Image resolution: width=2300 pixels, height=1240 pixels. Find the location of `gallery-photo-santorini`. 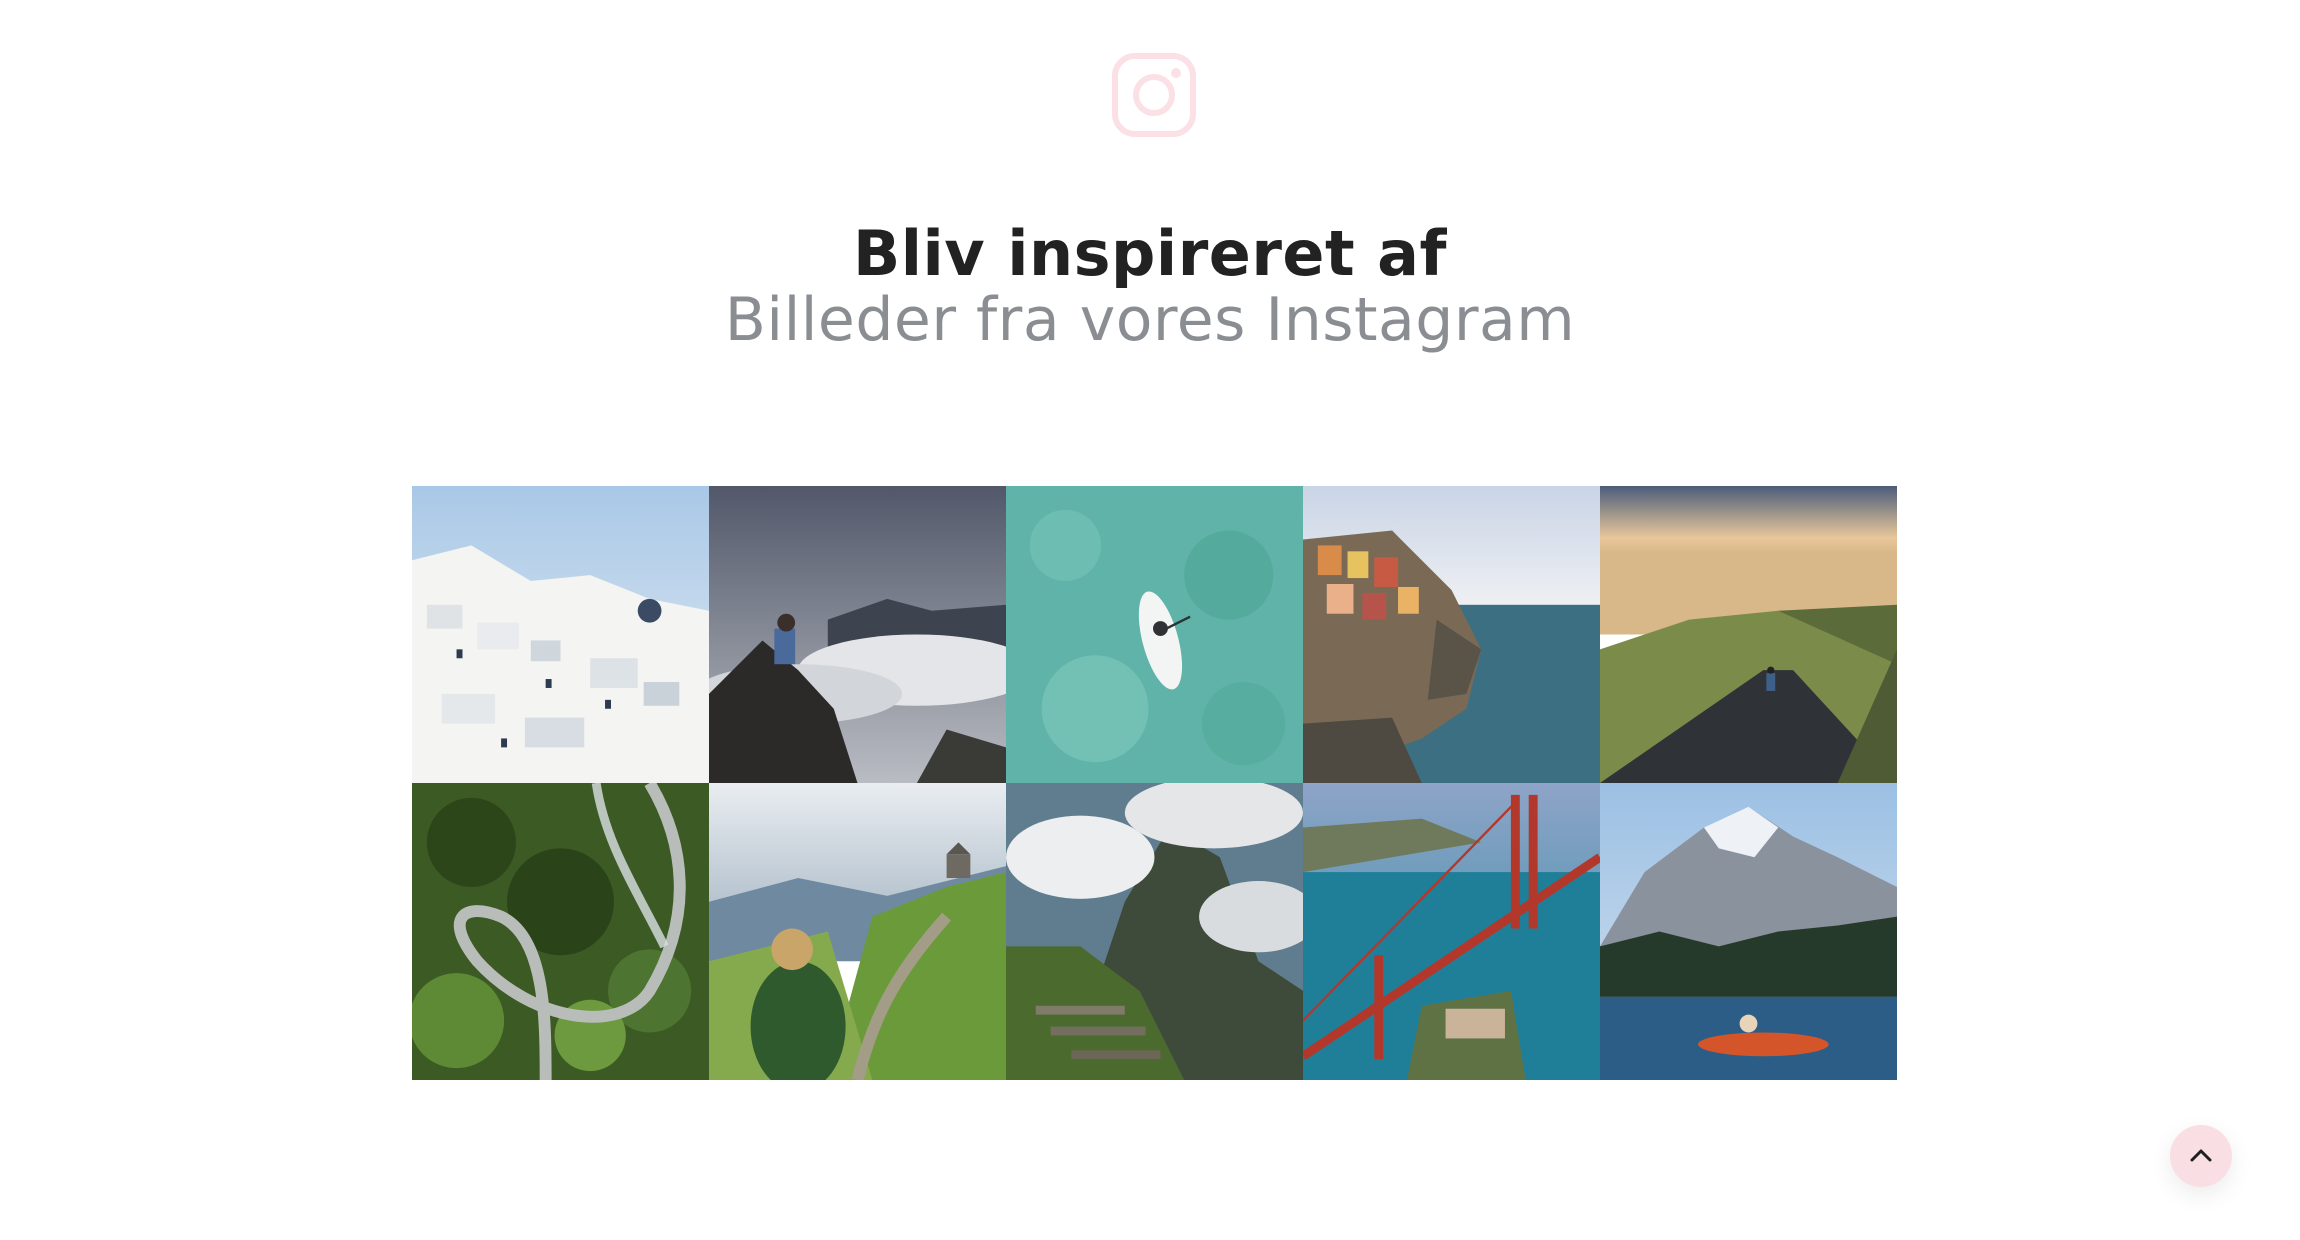

gallery-photo-santorini is located at coordinates (560, 634).